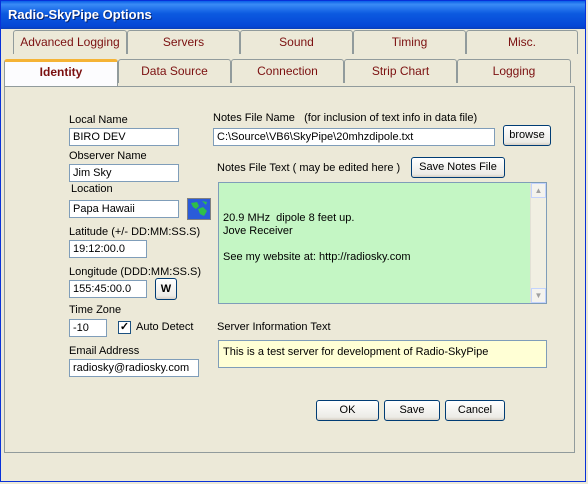 The width and height of the screenshot is (588, 484). Describe the element at coordinates (538, 190) in the screenshot. I see `scroll-up-icon: ▲` at that location.